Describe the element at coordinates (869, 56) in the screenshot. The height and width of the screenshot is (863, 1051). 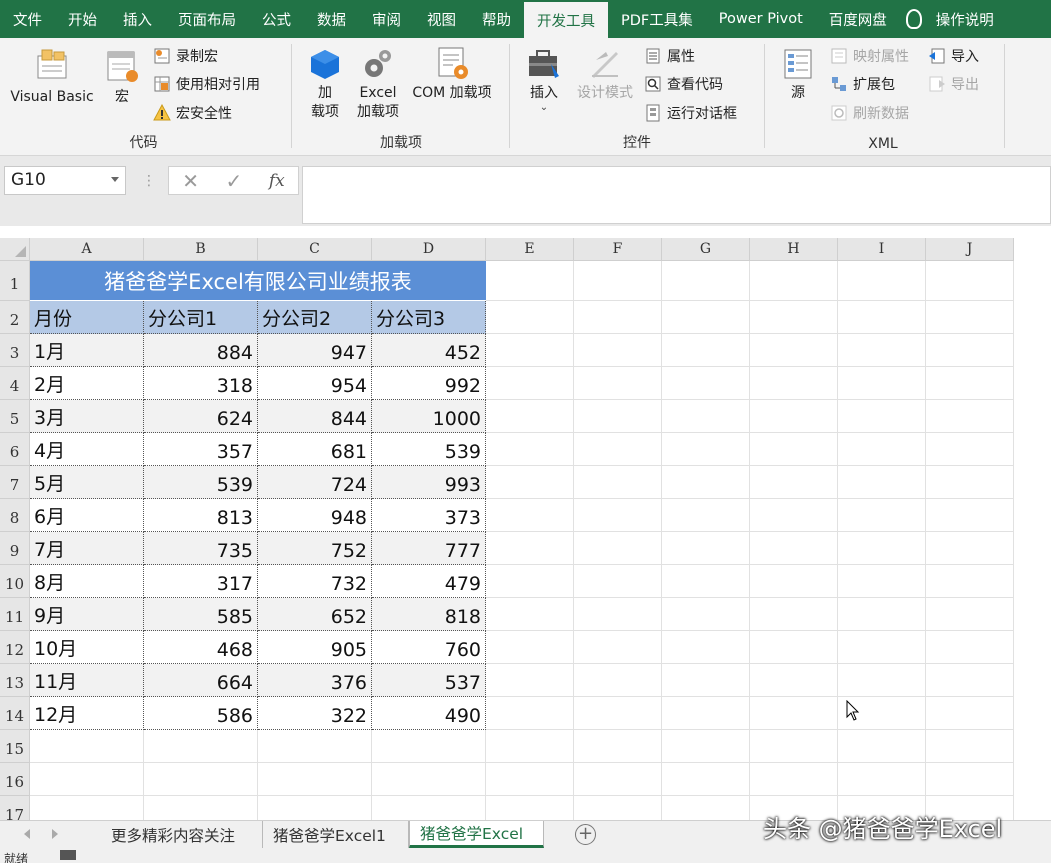
I see `map-properties-button: 映射属性` at that location.